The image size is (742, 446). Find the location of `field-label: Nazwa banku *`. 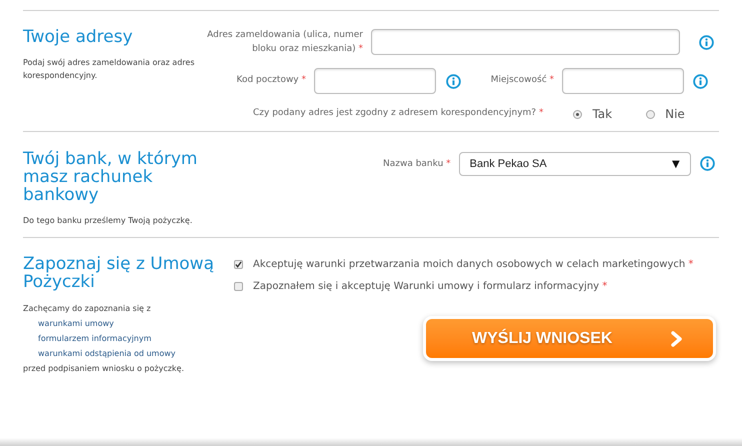

field-label: Nazwa banku * is located at coordinates (417, 164).